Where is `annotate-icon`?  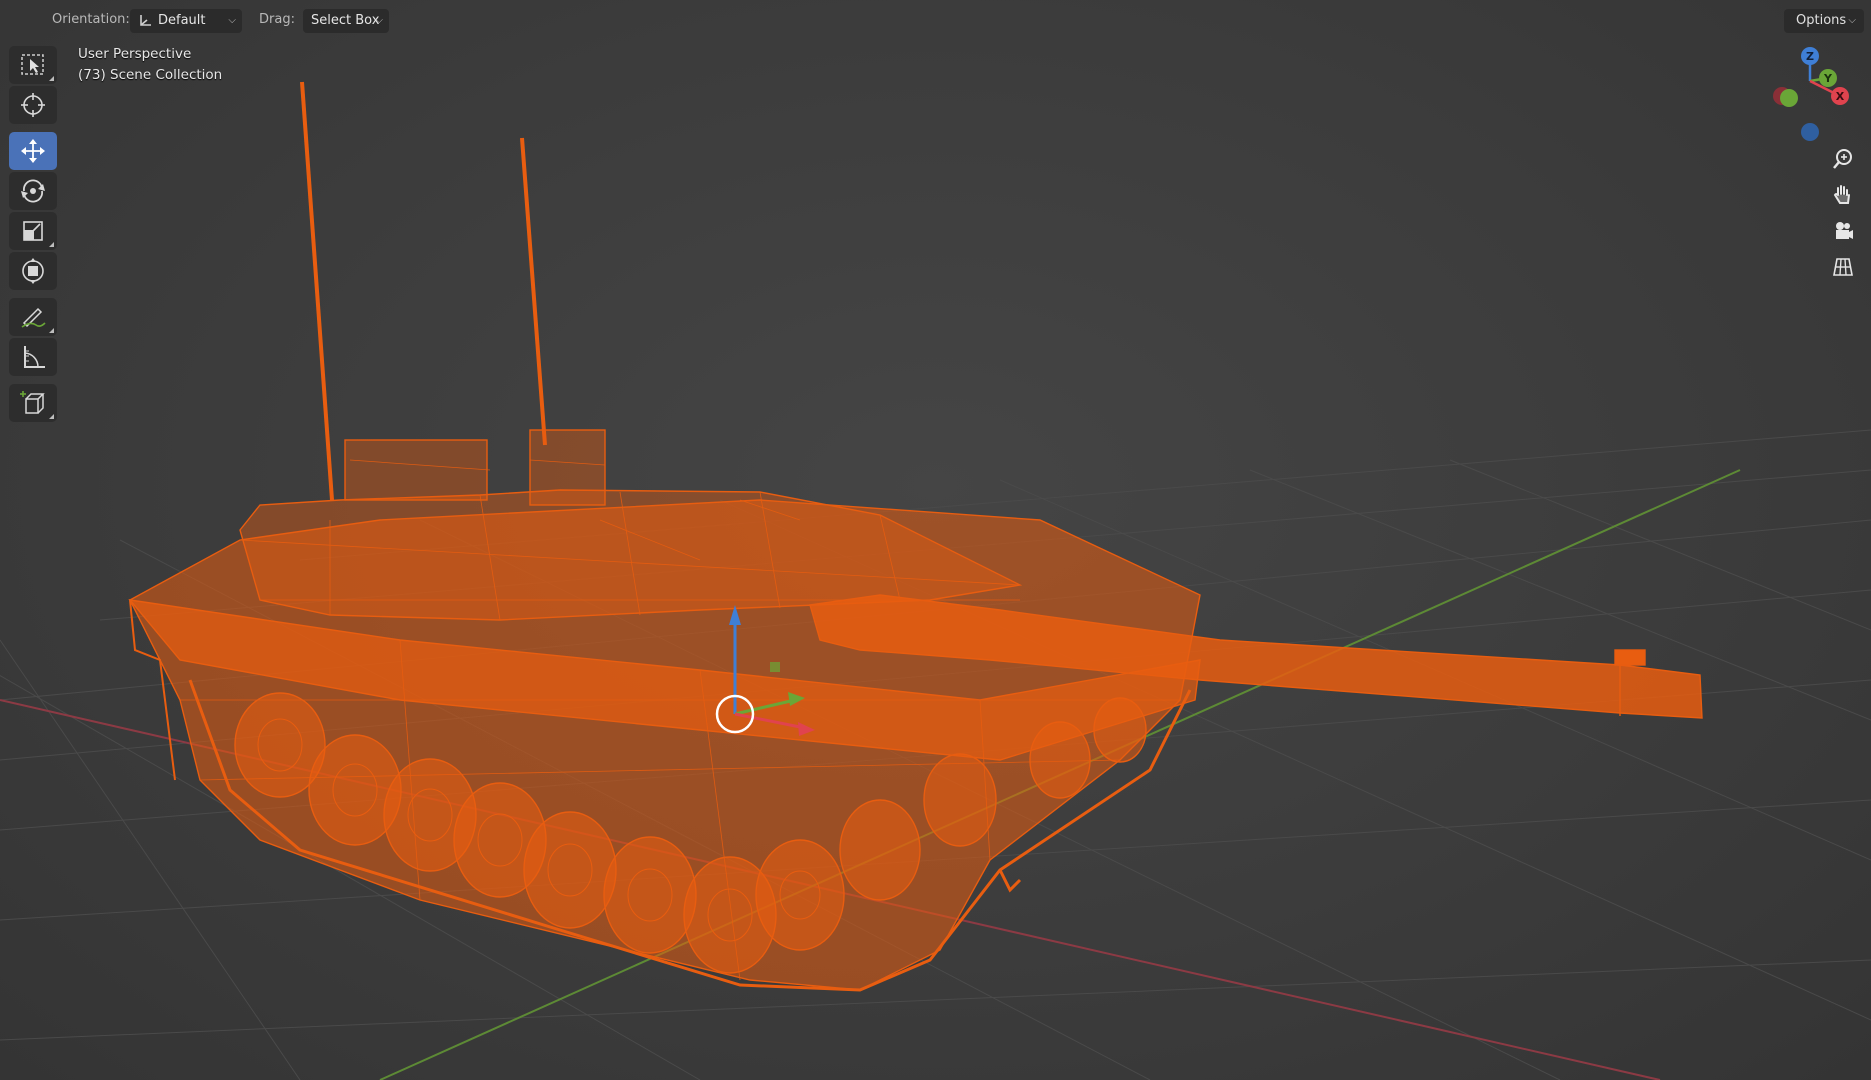
annotate-icon is located at coordinates (33, 317).